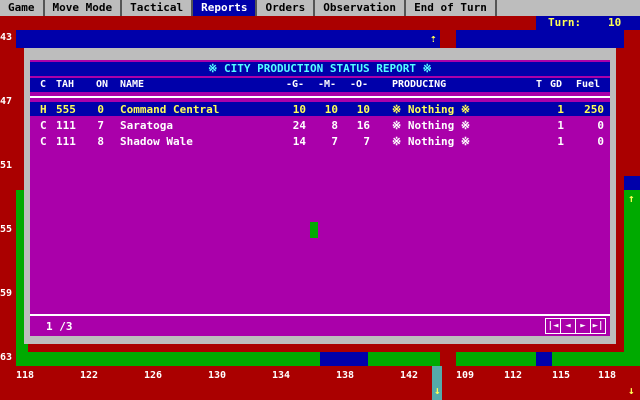 This screenshot has height=400, width=640. I want to click on header-name: NAME, so click(132, 84).